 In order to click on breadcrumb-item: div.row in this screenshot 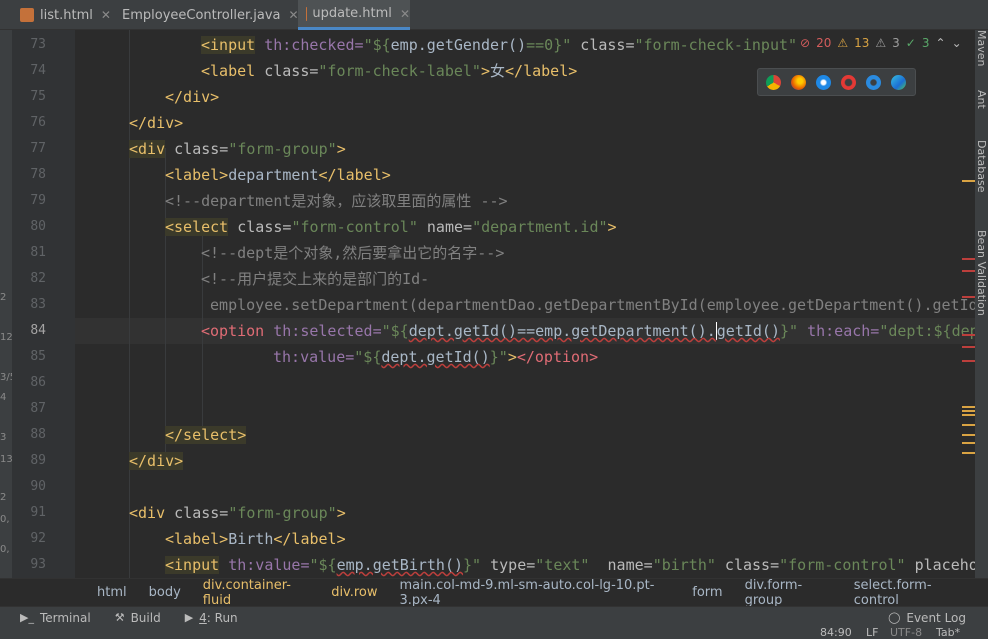, I will do `click(354, 592)`.